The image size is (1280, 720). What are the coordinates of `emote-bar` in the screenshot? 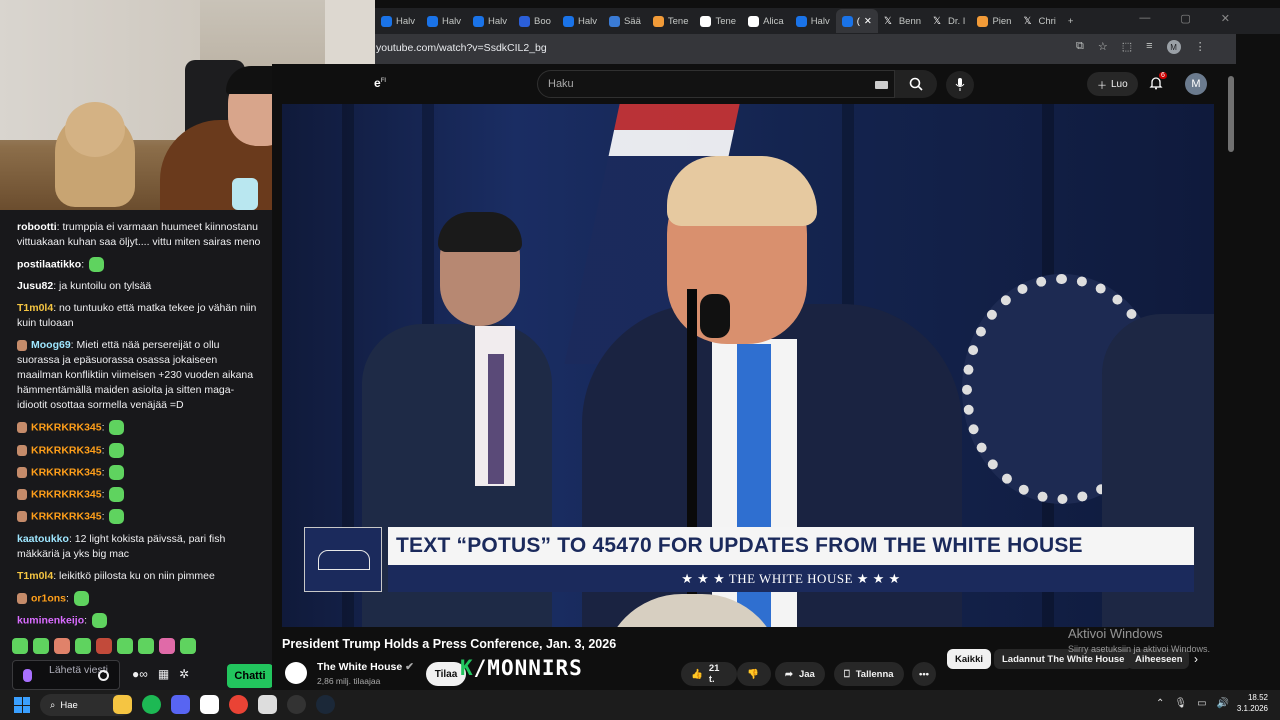 It's located at (104, 647).